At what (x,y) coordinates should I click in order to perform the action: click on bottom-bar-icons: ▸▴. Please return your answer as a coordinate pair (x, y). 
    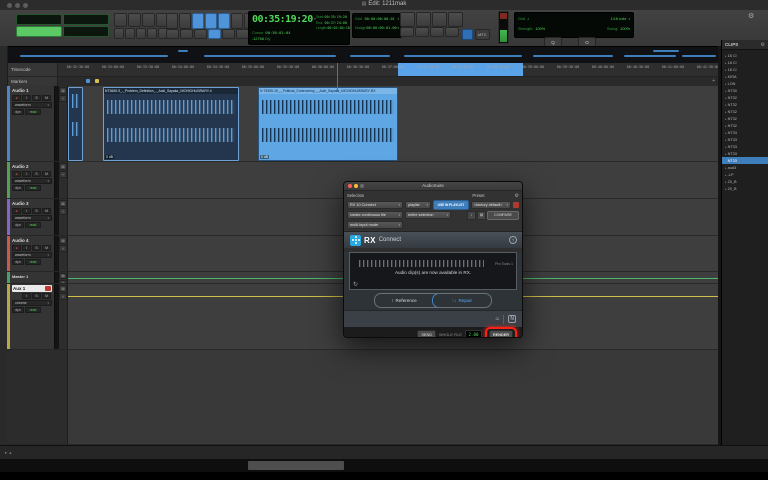
    Looking at the image, I should click on (9, 453).